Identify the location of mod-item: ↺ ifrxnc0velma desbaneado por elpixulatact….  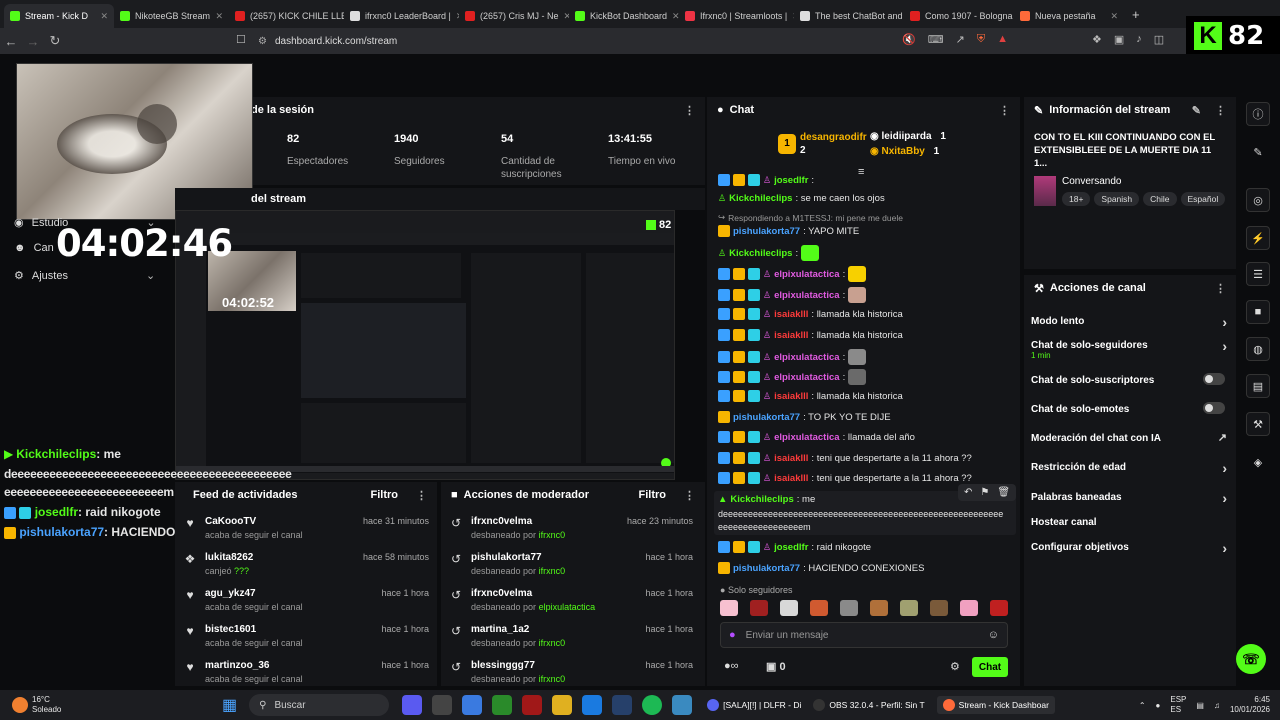
(571, 600).